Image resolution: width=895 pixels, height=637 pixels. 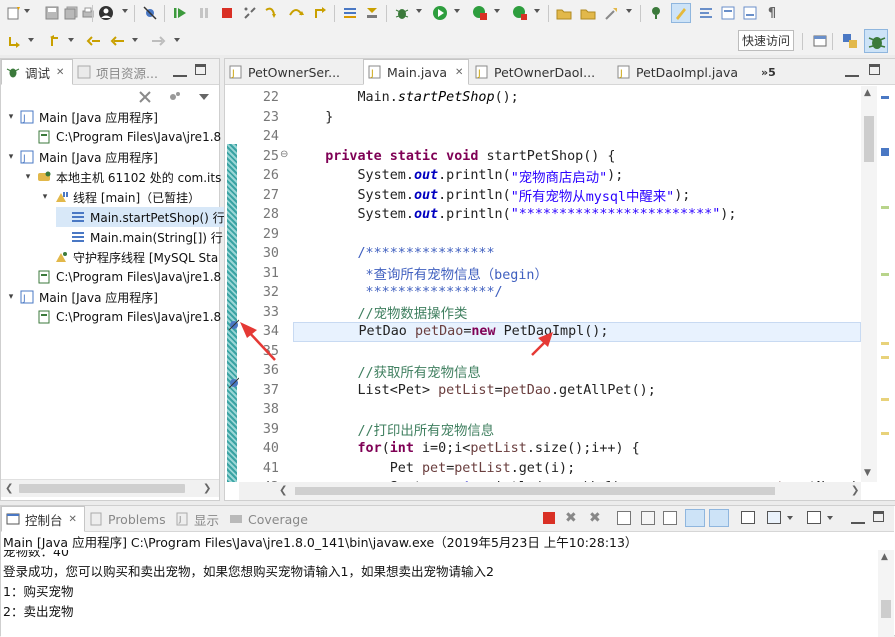 What do you see at coordinates (648, 518) in the screenshot?
I see `word-wrap-console-icon` at bounding box center [648, 518].